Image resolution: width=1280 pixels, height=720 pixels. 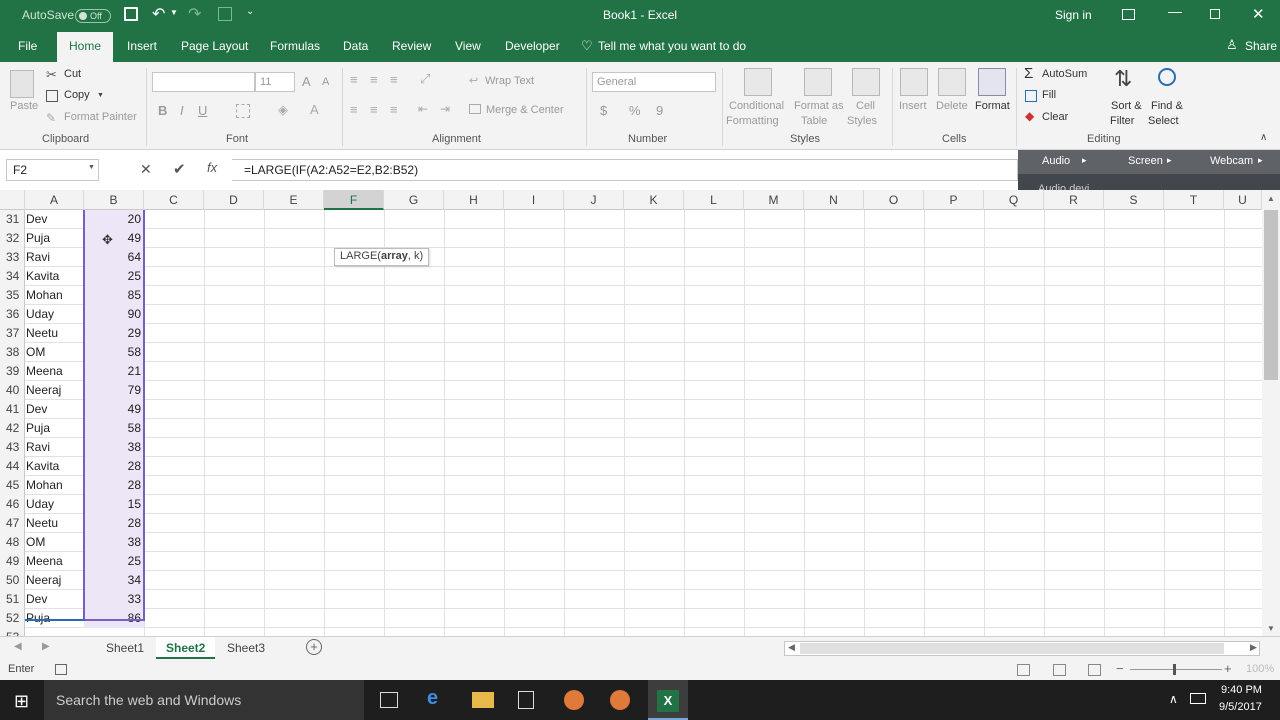 What do you see at coordinates (525, 110) in the screenshot?
I see `merge-center-button: Merge & Center` at bounding box center [525, 110].